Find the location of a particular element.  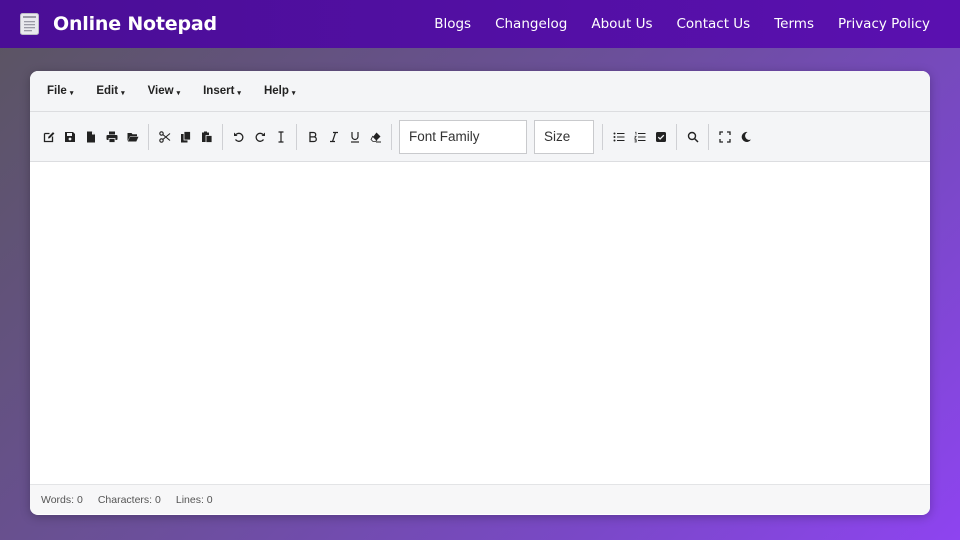

redo-icon is located at coordinates (260, 137).